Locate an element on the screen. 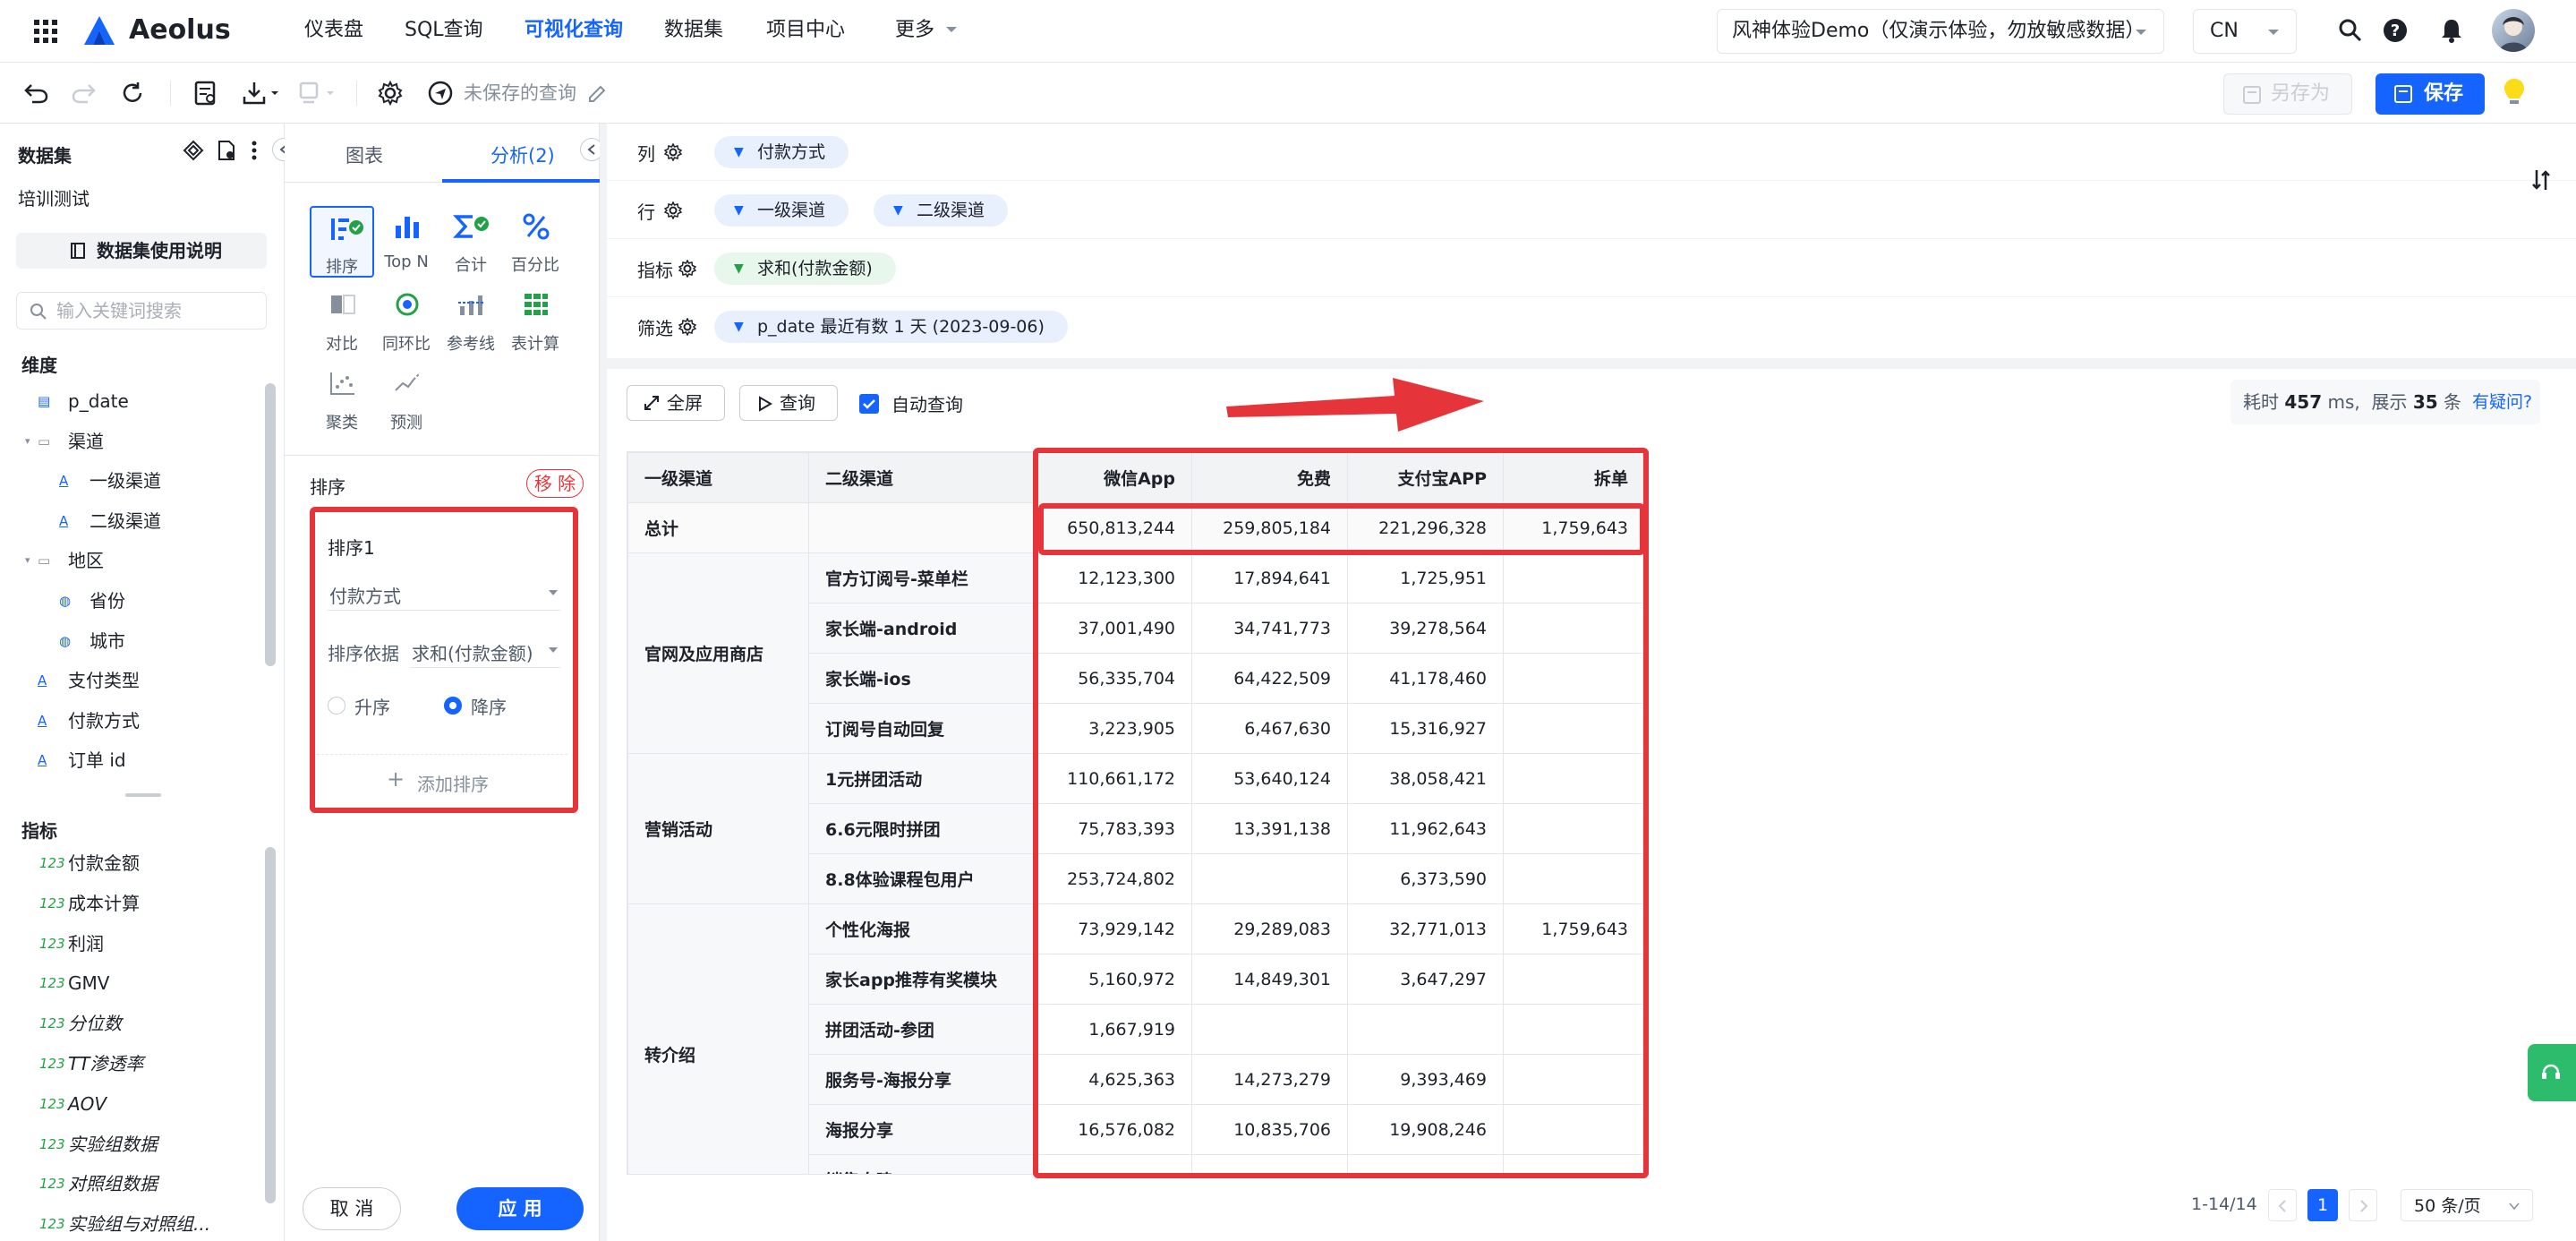 This screenshot has height=1241, width=2576. settings-gear-icon is located at coordinates (390, 93).